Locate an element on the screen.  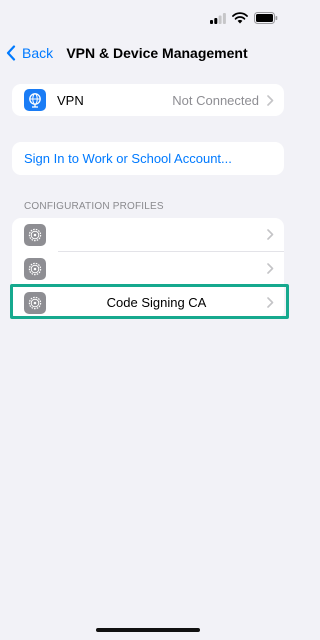
section-header-configuration-profiles: CONFIGURATION PROFILES is located at coordinates (94, 206).